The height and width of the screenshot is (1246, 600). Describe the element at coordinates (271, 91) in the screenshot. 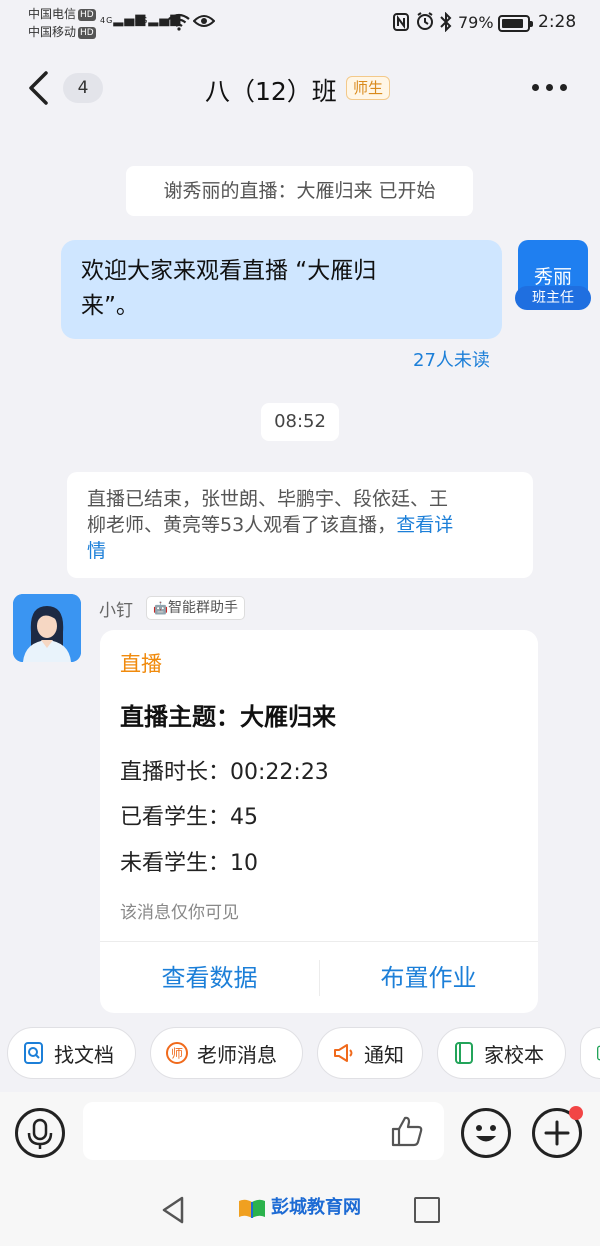

I see `page-title: 八（12）班` at that location.